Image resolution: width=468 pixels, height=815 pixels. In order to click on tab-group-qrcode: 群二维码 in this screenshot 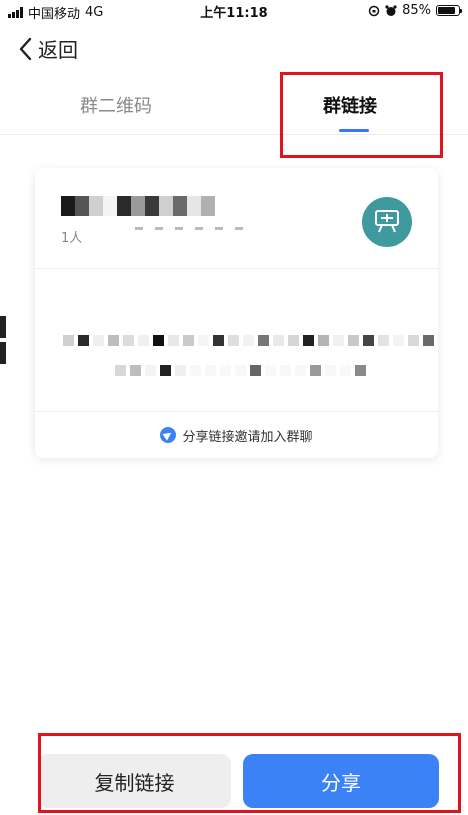, I will do `click(116, 105)`.